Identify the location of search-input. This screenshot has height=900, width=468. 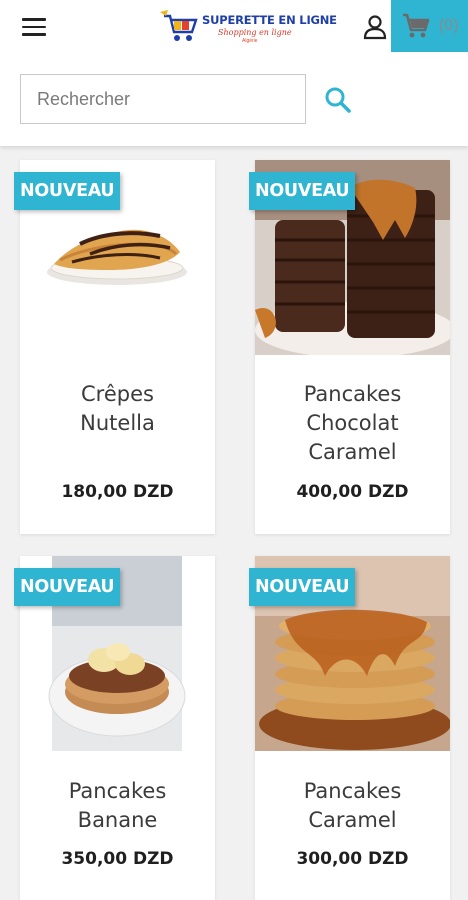
(163, 99).